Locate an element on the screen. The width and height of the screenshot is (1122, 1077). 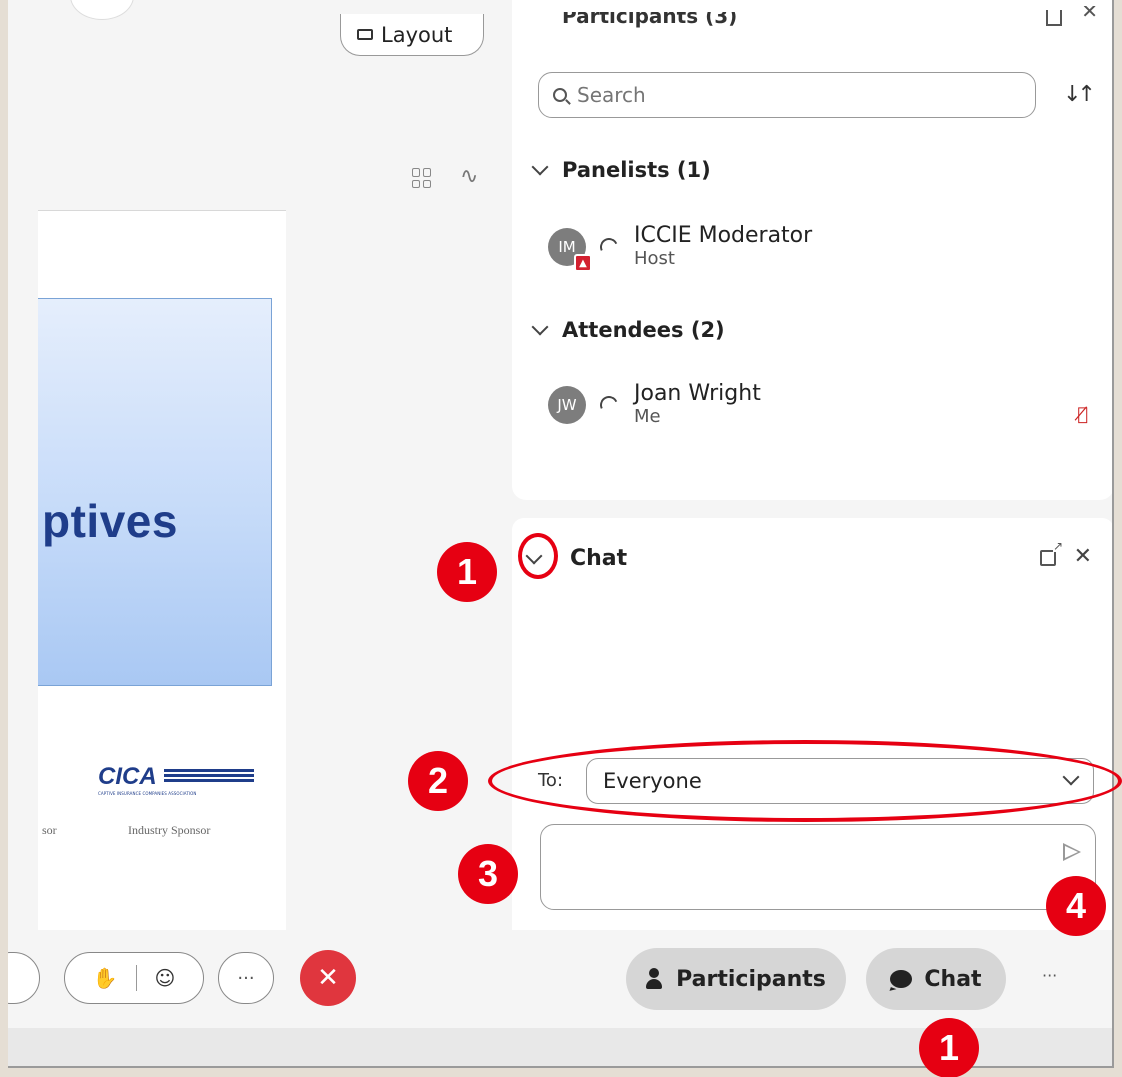
logo-subtitle: CAPTIVE INSURANCE COMPANIES ASSOCIATION is located at coordinates (147, 793).